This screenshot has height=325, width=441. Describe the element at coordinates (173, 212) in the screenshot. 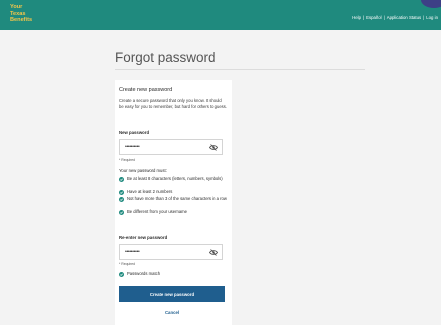

I see `password-rule: Be different from your username` at that location.